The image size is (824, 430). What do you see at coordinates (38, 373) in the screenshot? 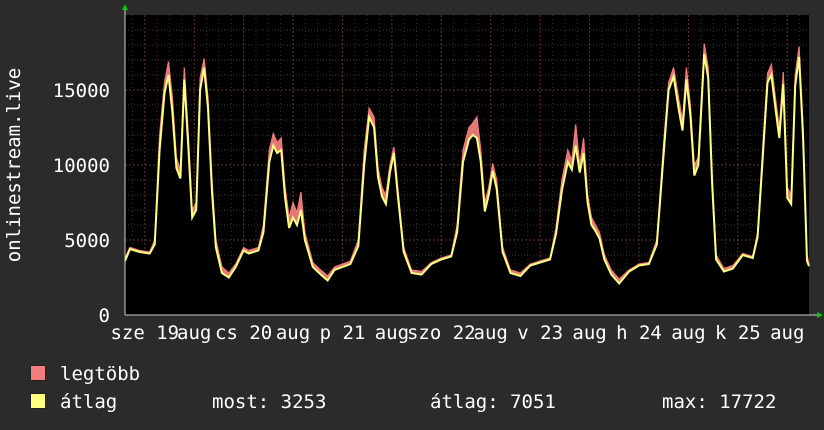
I see `legend-swatch-max` at bounding box center [38, 373].